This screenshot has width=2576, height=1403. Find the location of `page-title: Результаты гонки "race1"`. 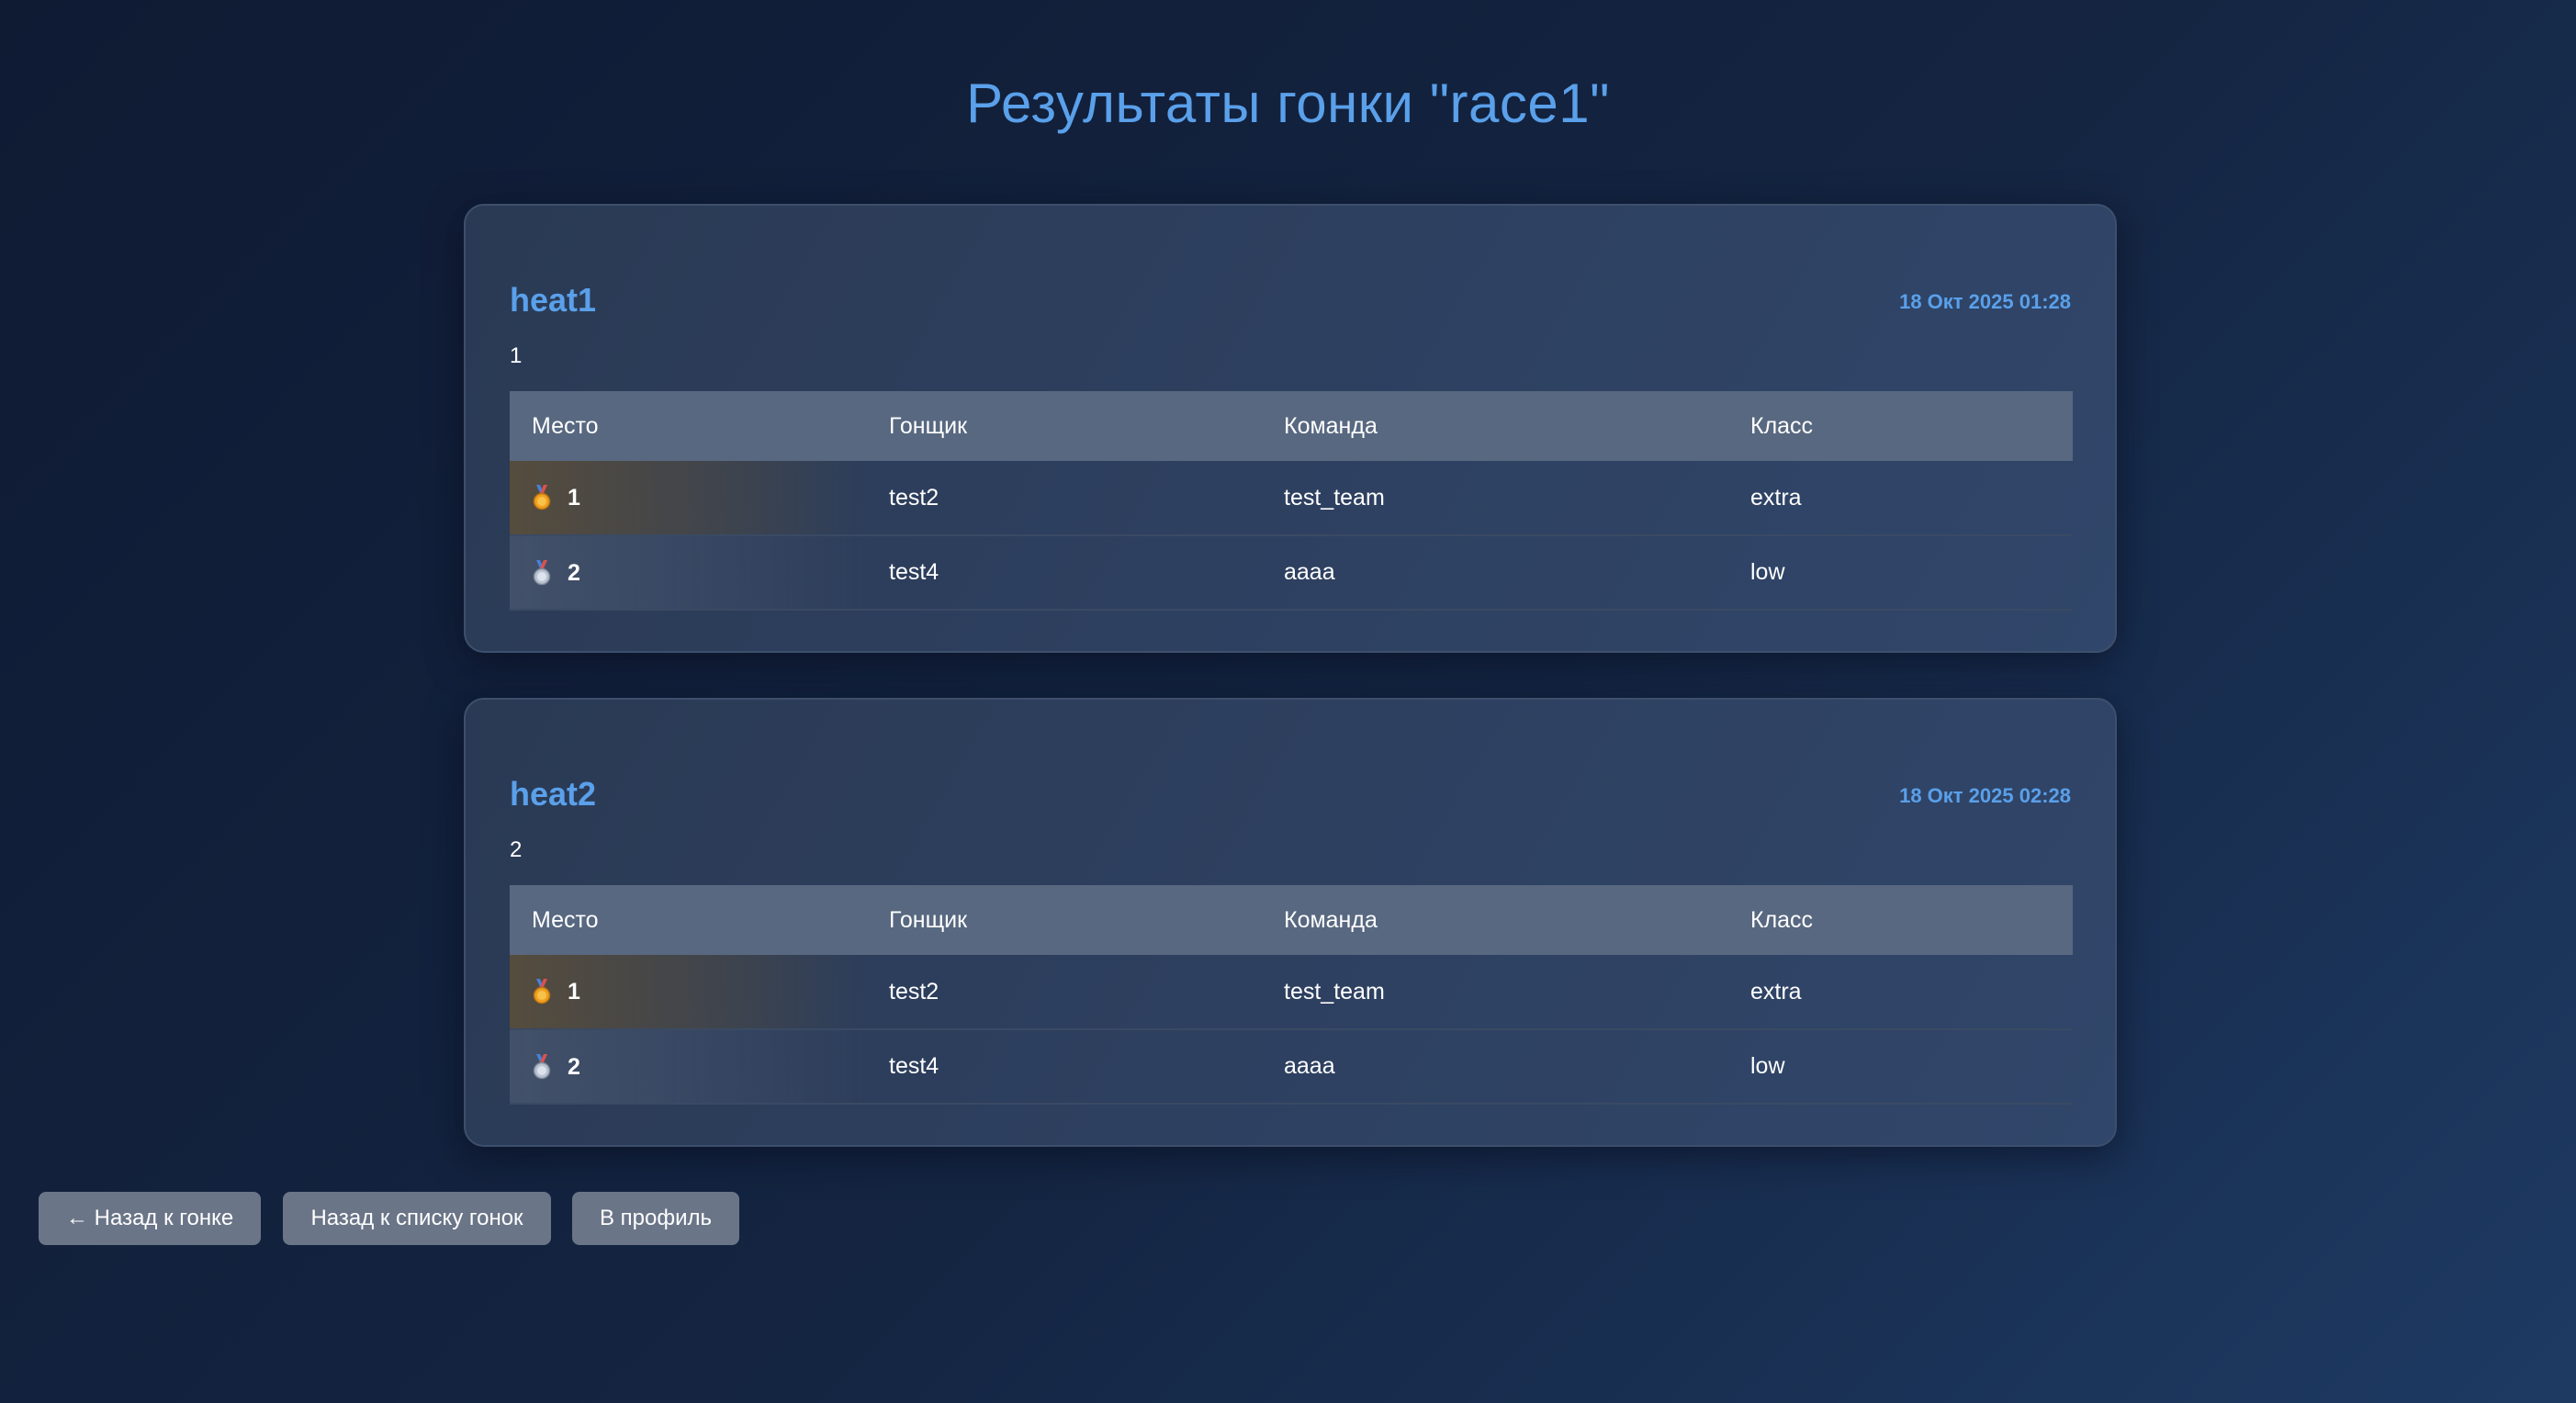

page-title: Результаты гонки "race1" is located at coordinates (1288, 103).